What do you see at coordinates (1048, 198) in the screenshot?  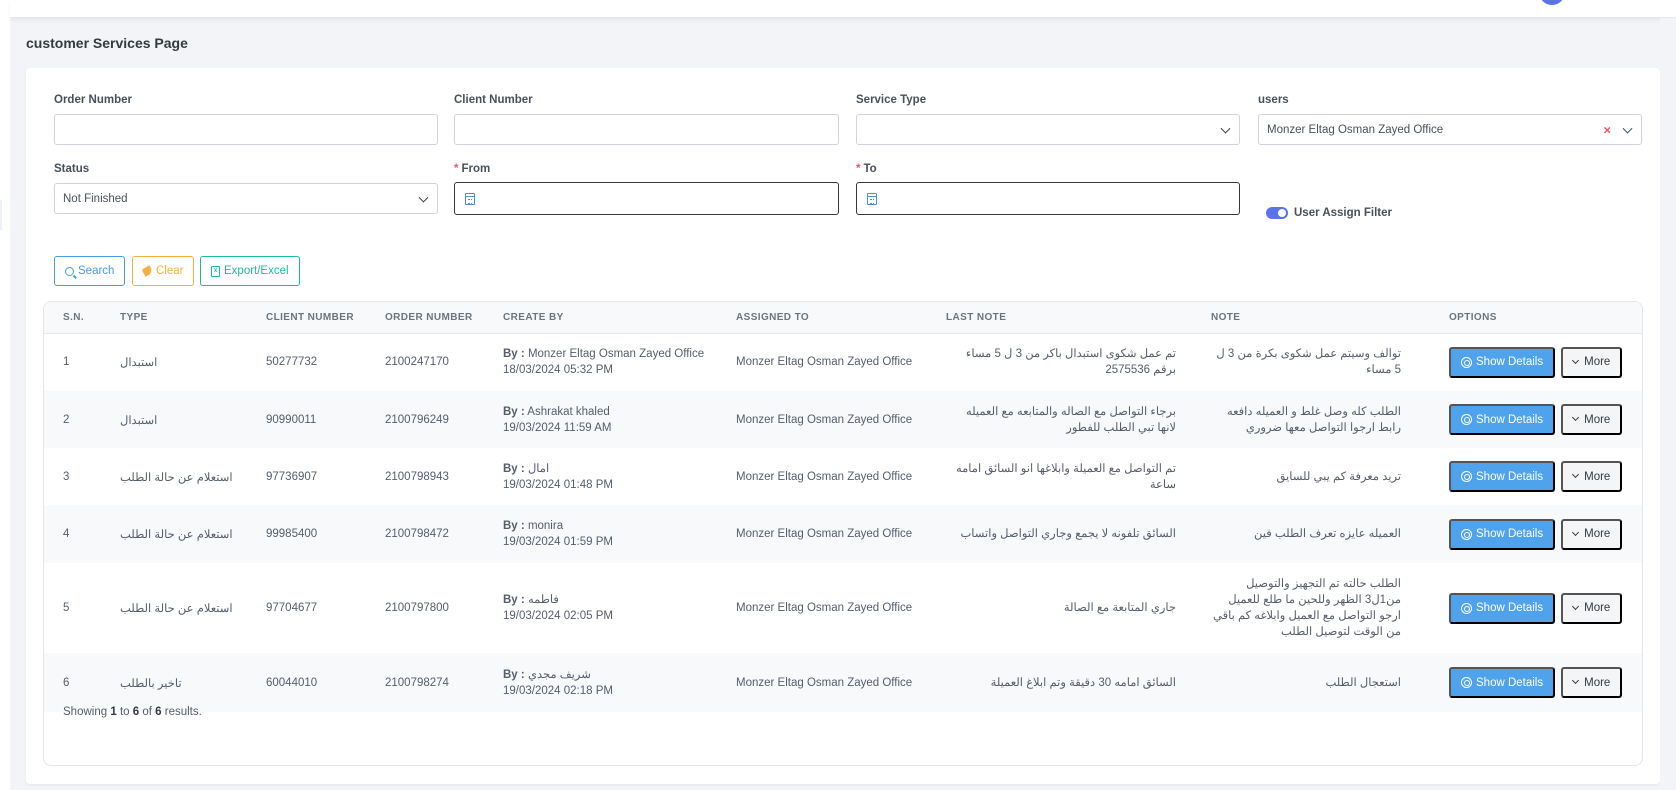 I see `to-date-input` at bounding box center [1048, 198].